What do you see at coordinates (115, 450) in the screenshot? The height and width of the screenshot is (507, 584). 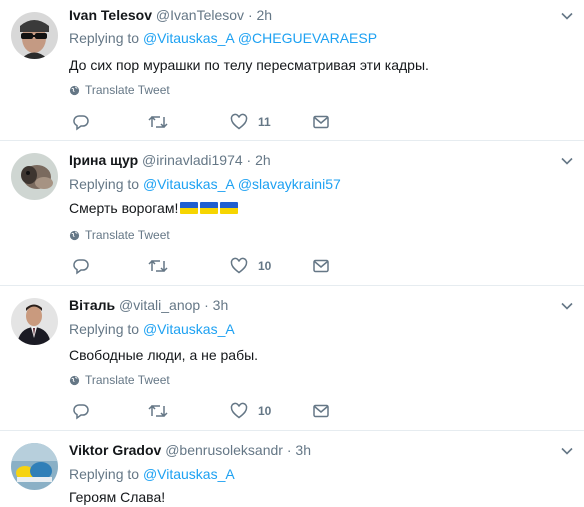 I see `display-name: Viktor Gradov` at bounding box center [115, 450].